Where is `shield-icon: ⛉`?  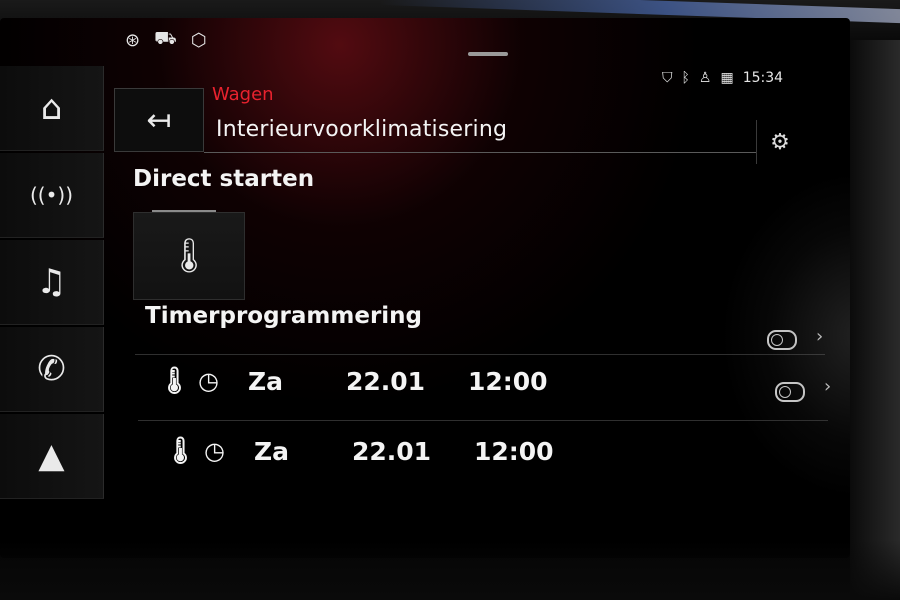 shield-icon: ⛉ is located at coordinates (667, 78).